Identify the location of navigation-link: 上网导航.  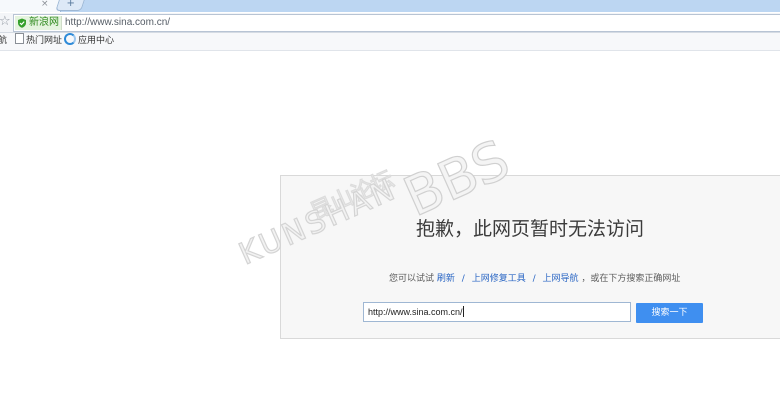
(561, 279).